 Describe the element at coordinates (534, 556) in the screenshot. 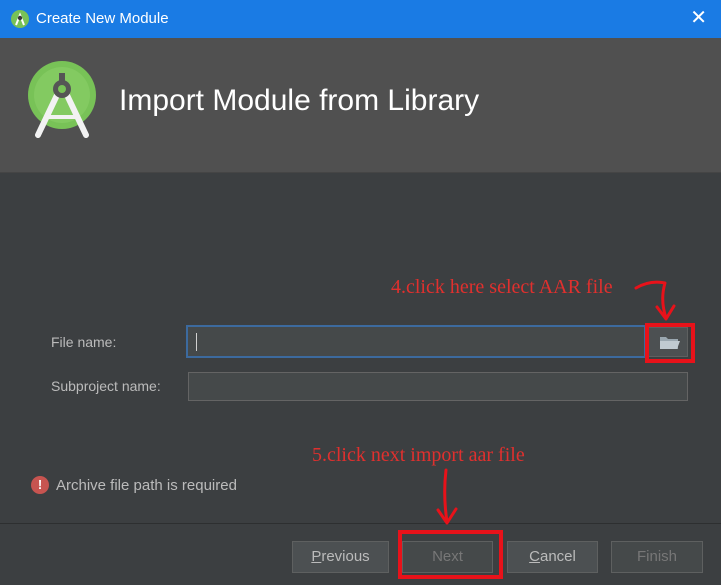

I see `cancel-mnemonic: C` at that location.